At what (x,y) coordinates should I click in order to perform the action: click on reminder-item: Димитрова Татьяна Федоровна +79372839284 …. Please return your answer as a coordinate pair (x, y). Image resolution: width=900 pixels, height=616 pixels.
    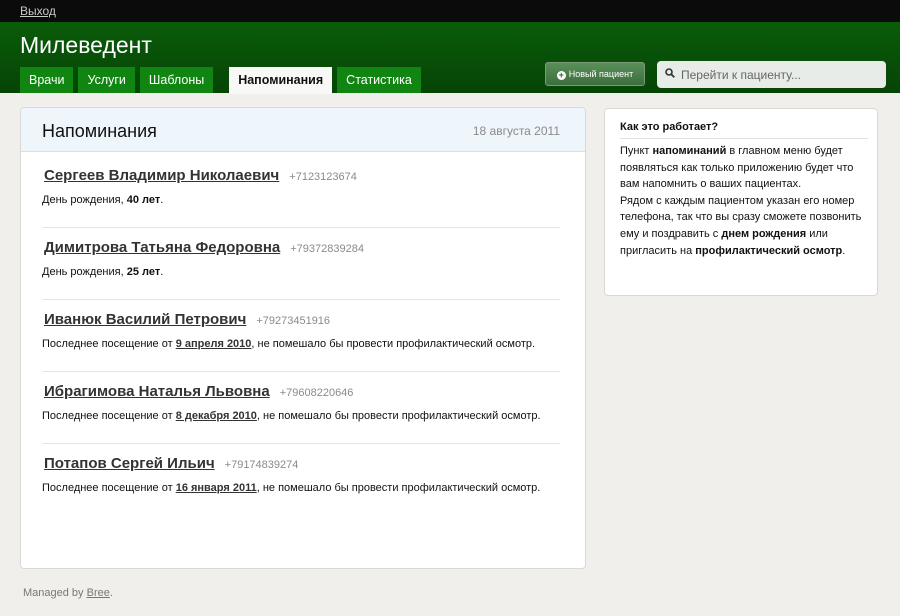
    Looking at the image, I should click on (301, 264).